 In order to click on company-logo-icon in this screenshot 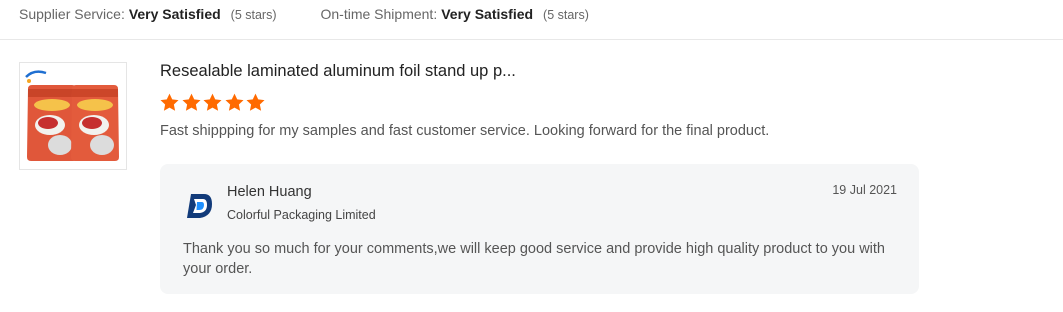, I will do `click(199, 206)`.